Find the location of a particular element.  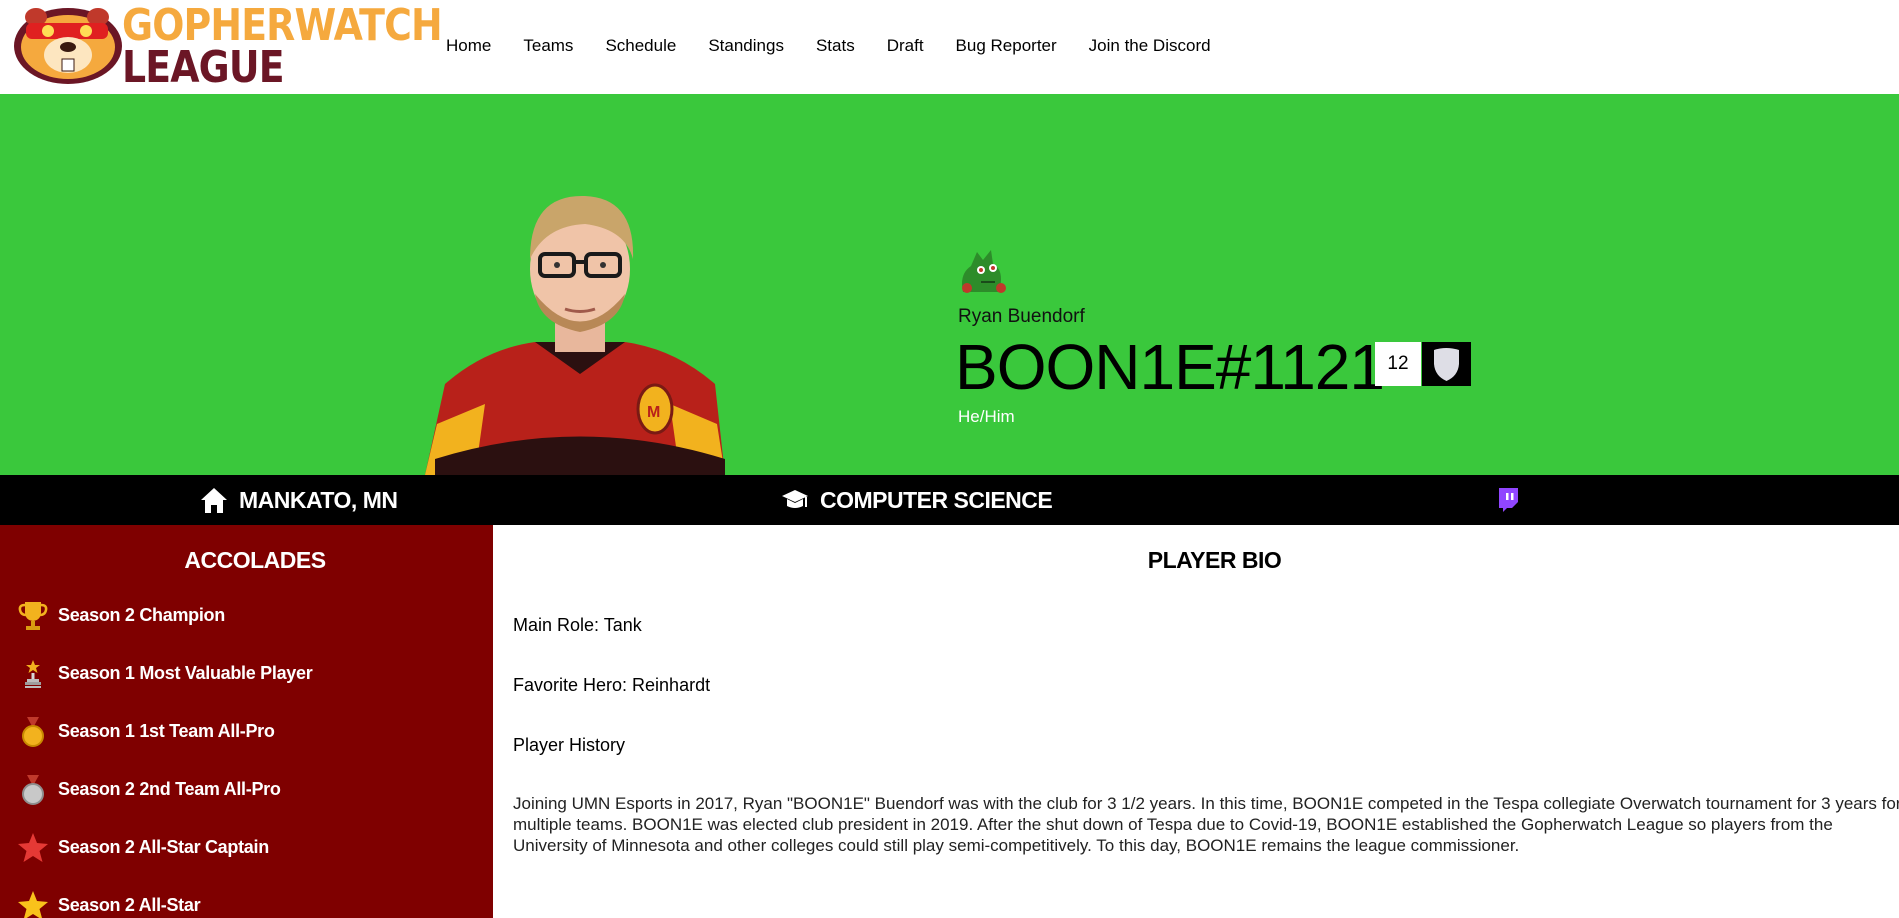

nav-standings: Standings is located at coordinates (746, 46).